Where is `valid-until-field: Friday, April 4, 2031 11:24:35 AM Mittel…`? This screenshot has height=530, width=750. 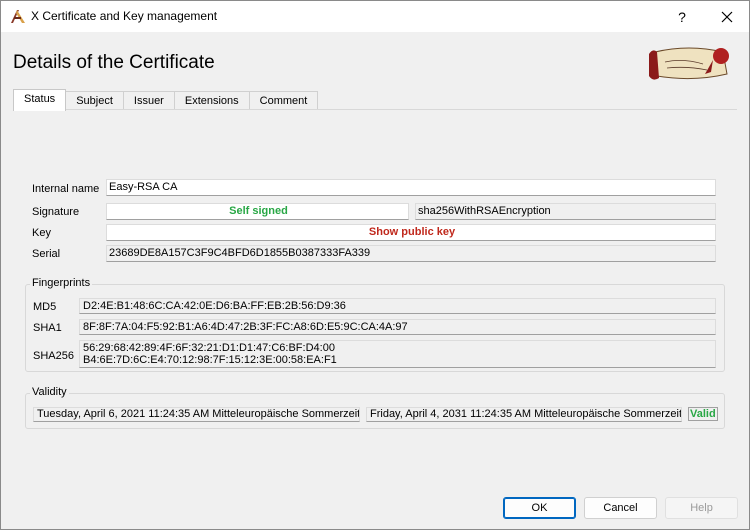 valid-until-field: Friday, April 4, 2031 11:24:35 AM Mittel… is located at coordinates (524, 414).